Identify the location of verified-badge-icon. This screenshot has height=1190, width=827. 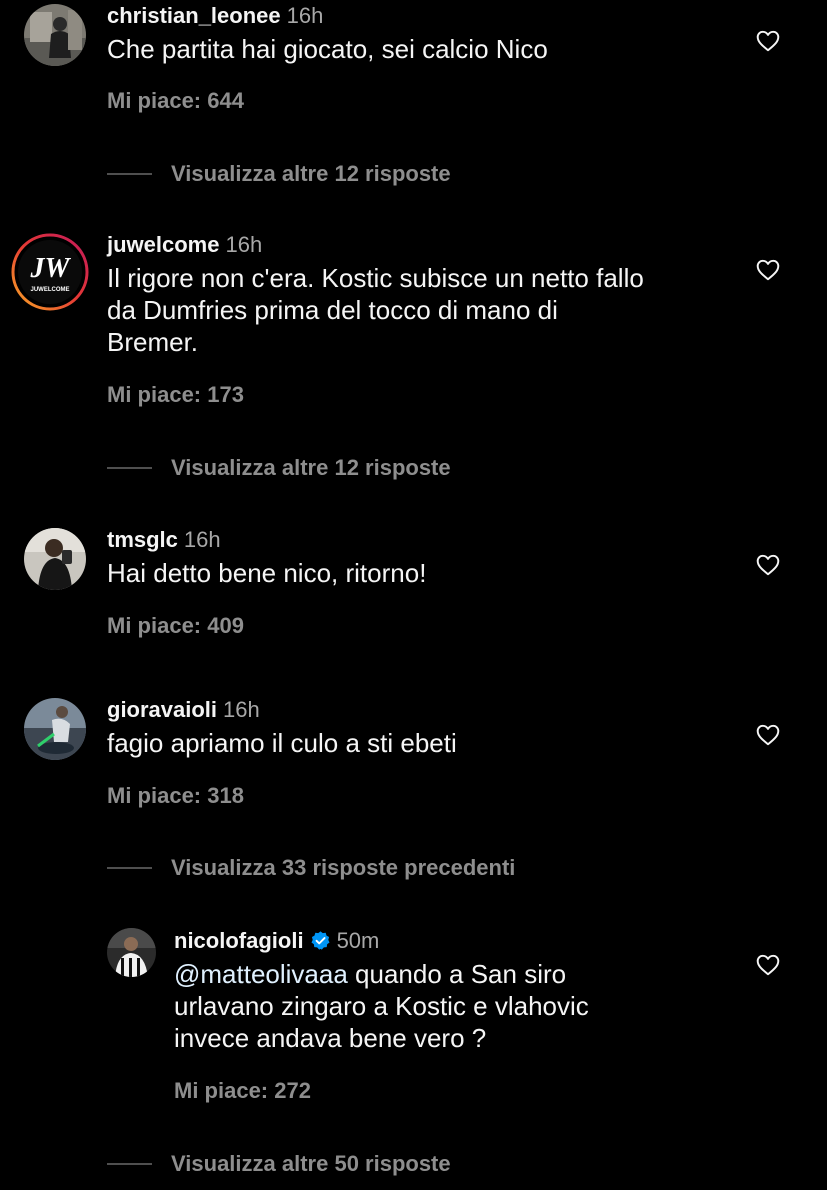
(320, 940).